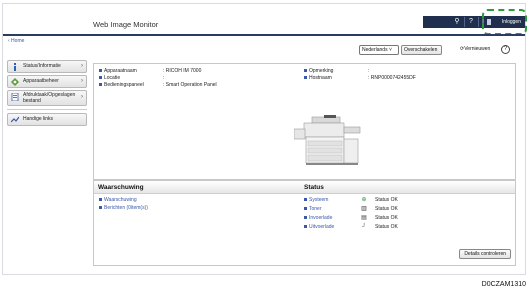 The image size is (530, 290). Describe the element at coordinates (316, 200) in the screenshot. I see `status-system-link: Systeem` at that location.